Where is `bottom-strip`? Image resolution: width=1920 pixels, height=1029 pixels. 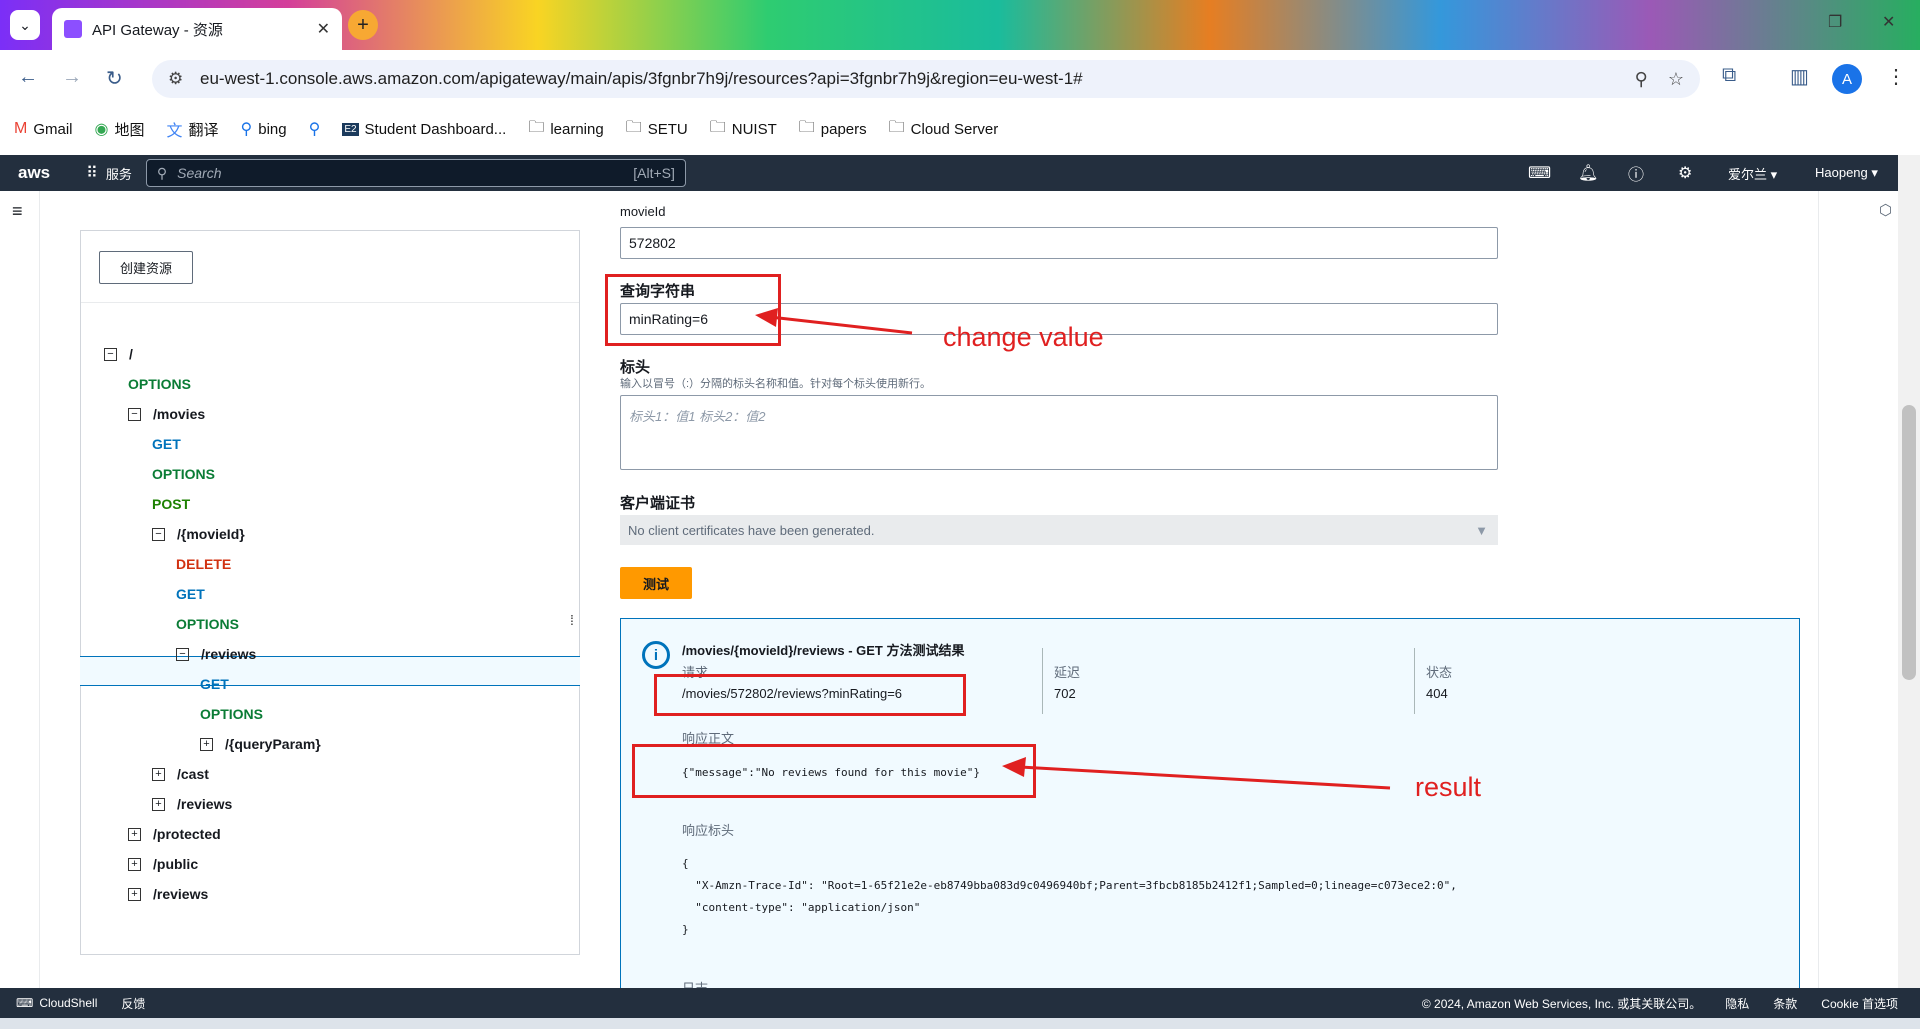 bottom-strip is located at coordinates (960, 1023).